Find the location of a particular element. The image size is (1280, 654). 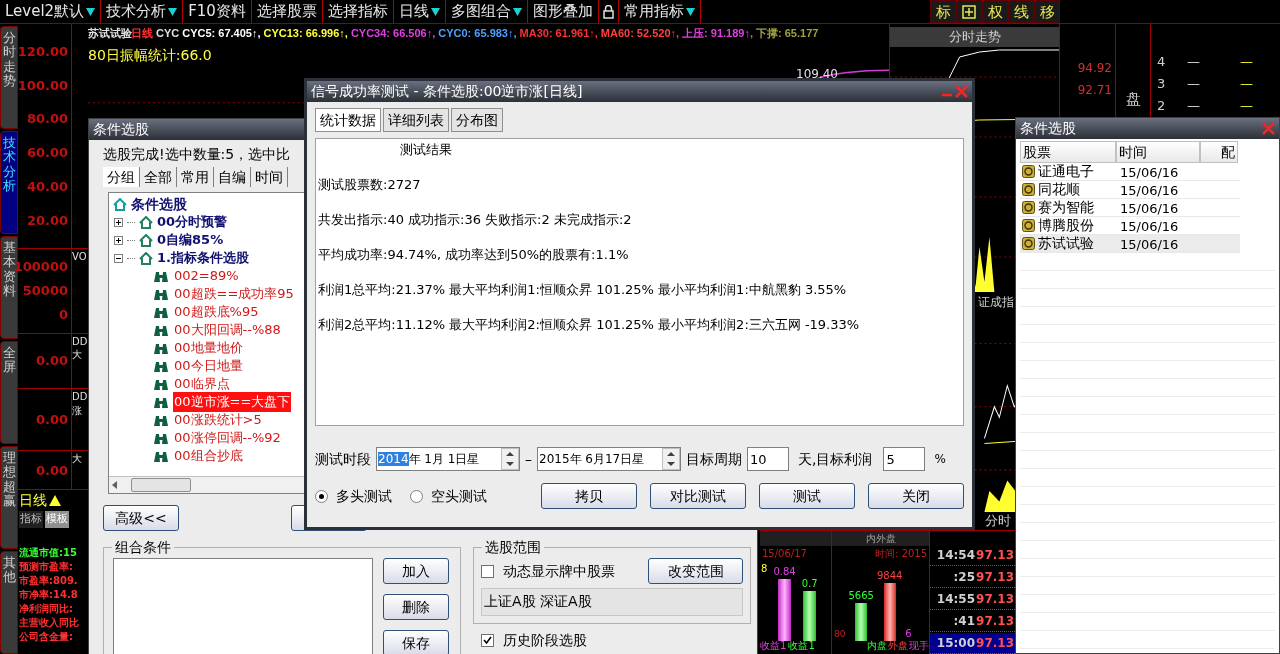

tree-item: 00超跌==成功率95 is located at coordinates (234, 294).